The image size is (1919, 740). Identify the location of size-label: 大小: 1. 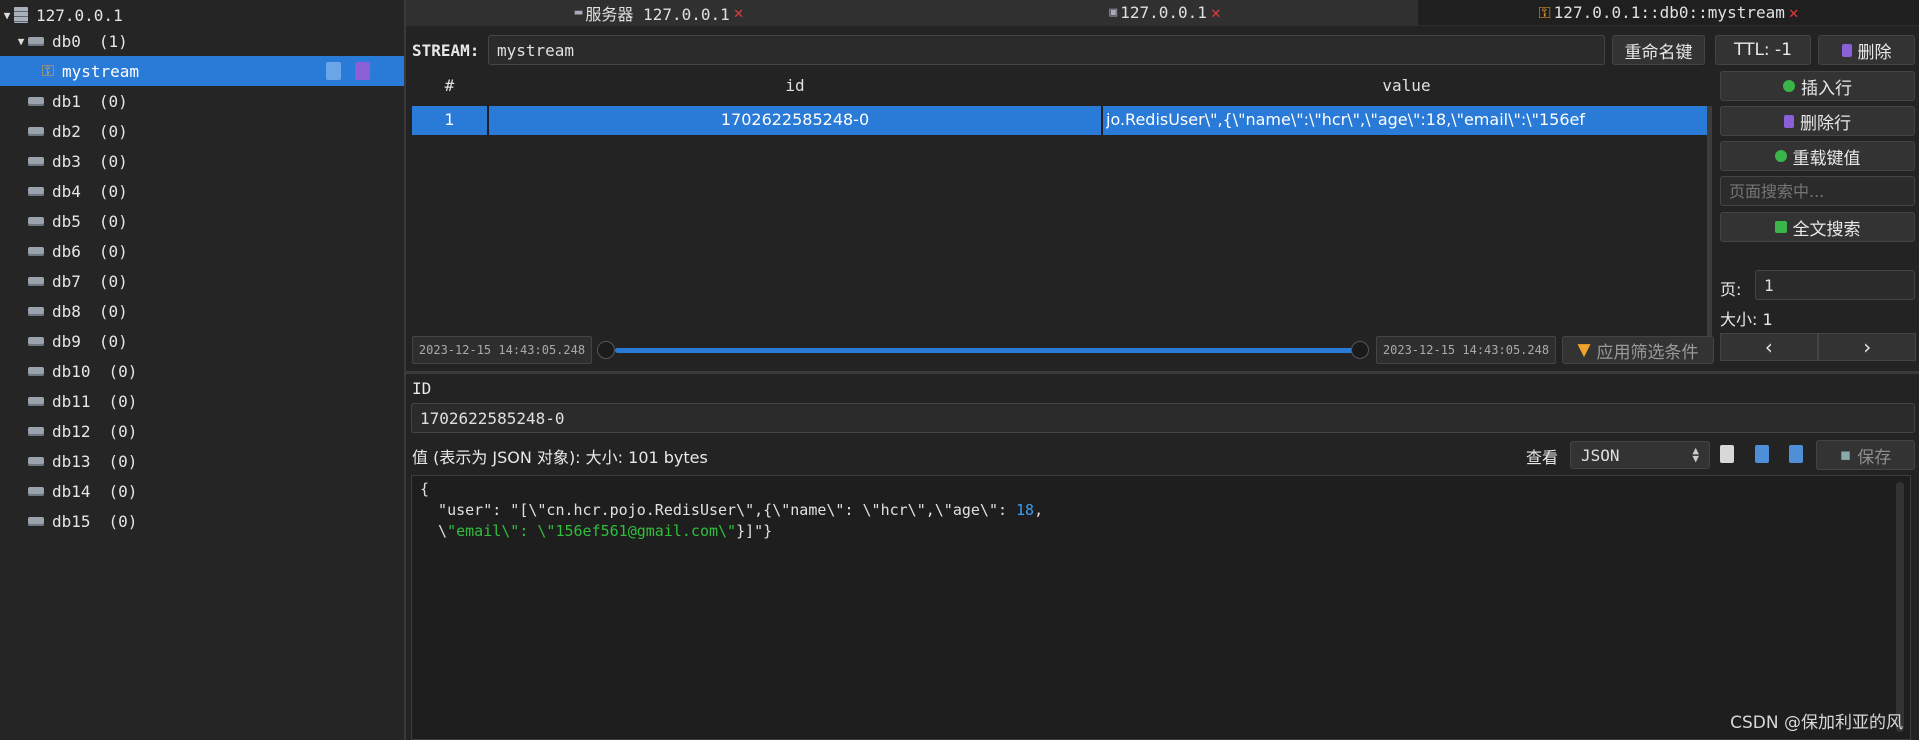
(1746, 319).